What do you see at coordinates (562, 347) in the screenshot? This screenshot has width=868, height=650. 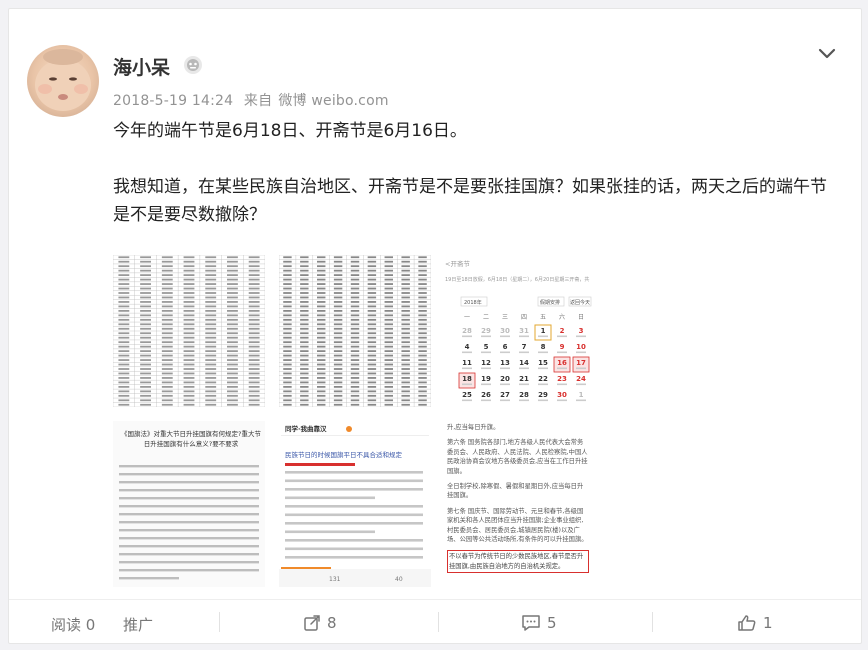 I see `calendar-day: 9` at bounding box center [562, 347].